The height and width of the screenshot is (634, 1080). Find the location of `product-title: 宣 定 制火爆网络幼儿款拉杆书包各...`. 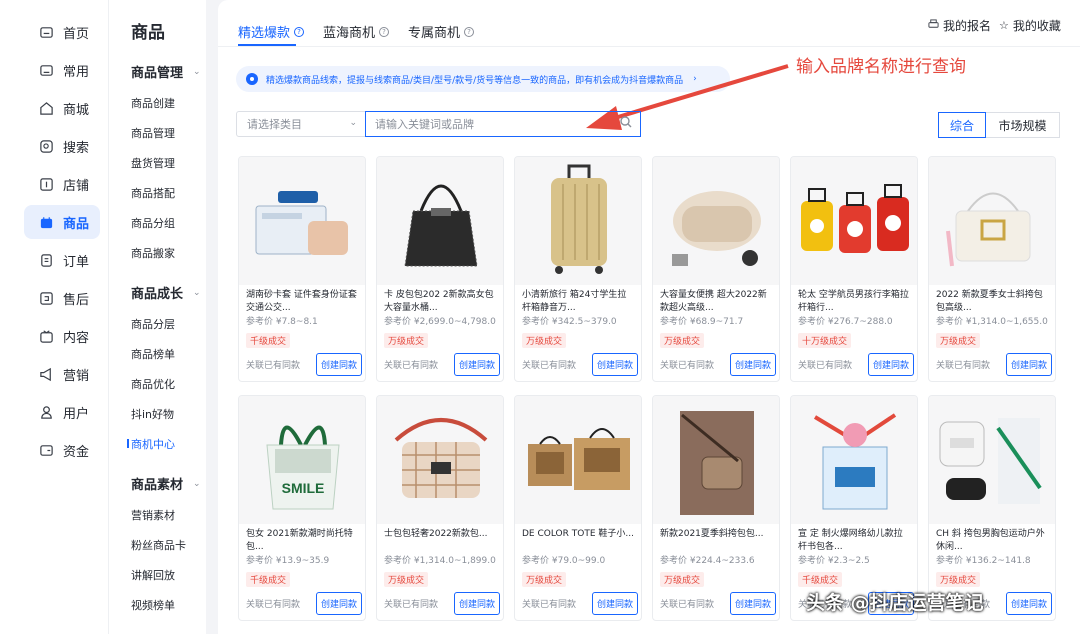

product-title: 宣 定 制火爆网络幼儿款拉杆书包各... is located at coordinates (854, 539).